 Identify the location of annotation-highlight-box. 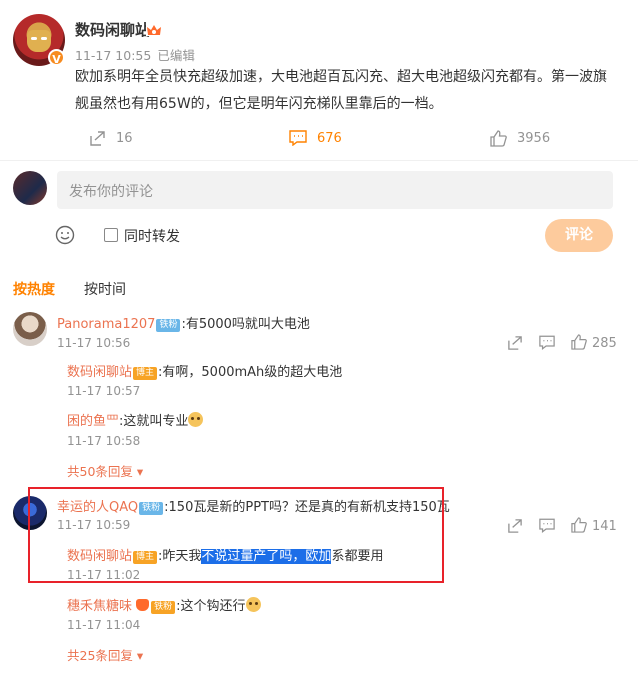
(236, 535).